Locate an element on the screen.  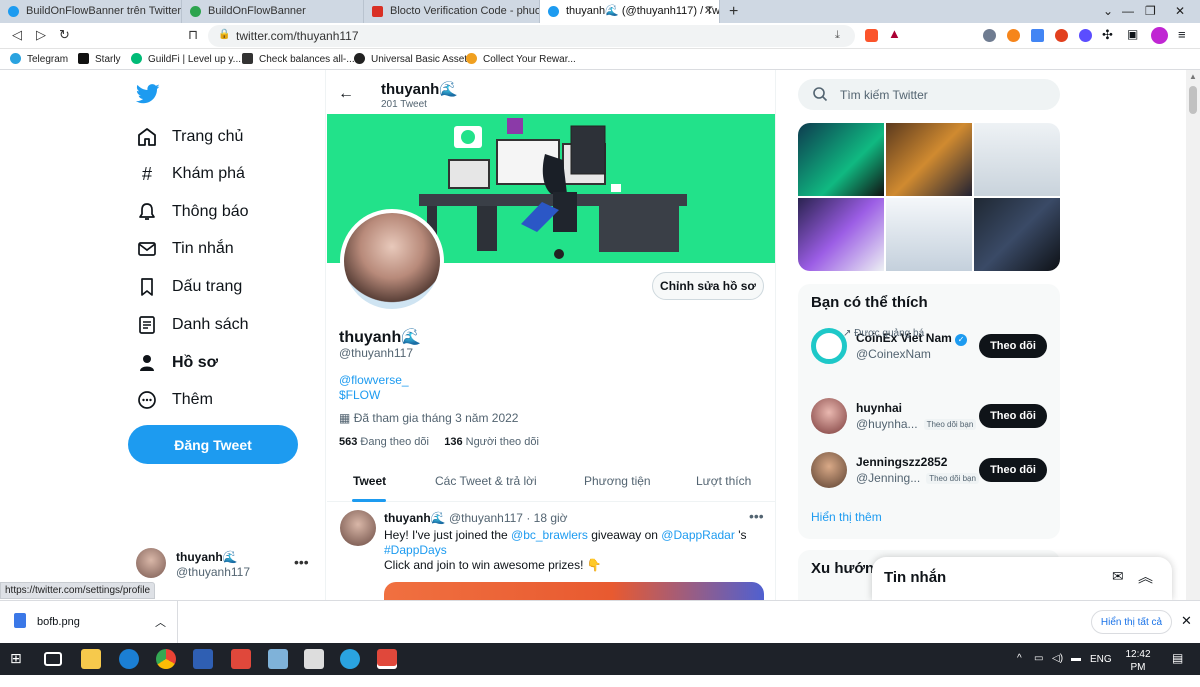
show-all-downloads-button: Hiển thị tất cả is located at coordinates (1131, 622).